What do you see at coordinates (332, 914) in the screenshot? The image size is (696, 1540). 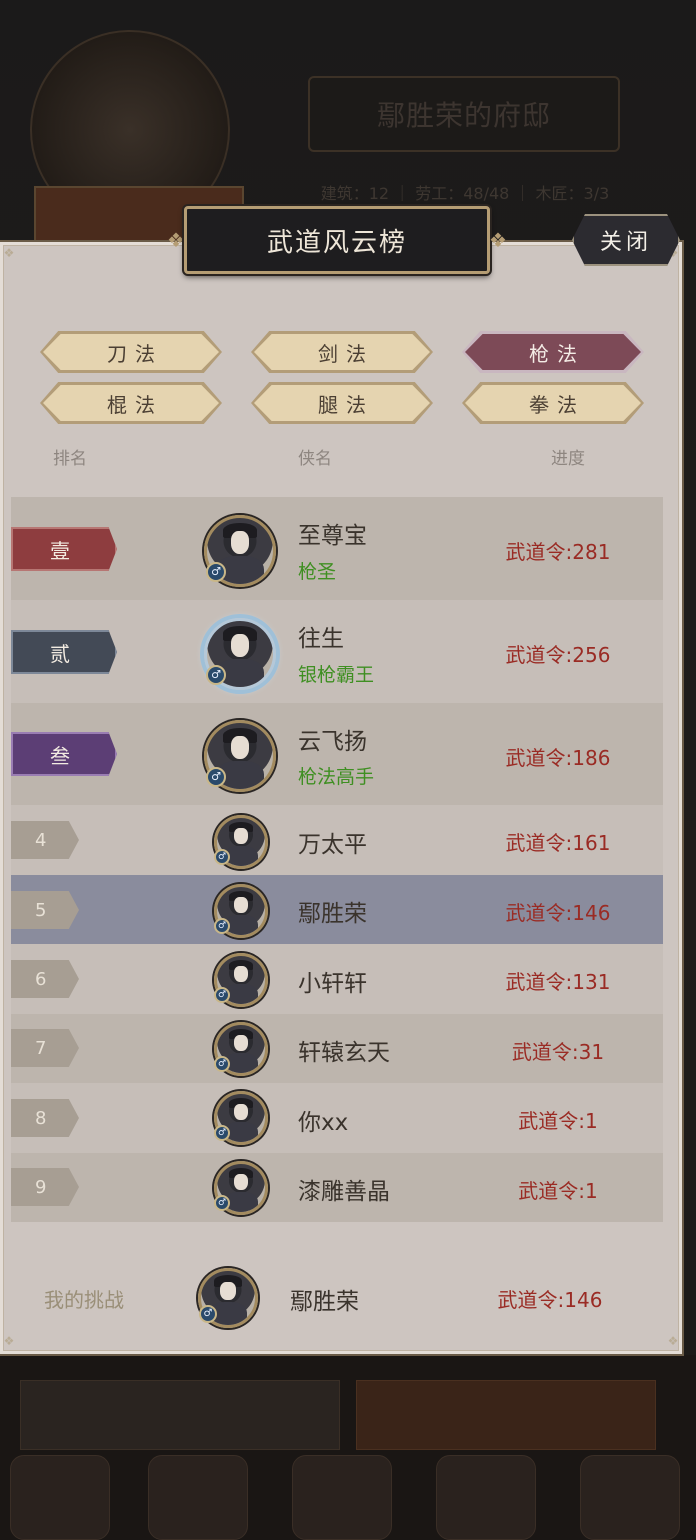 I see `player-name: 鄢胜荣` at bounding box center [332, 914].